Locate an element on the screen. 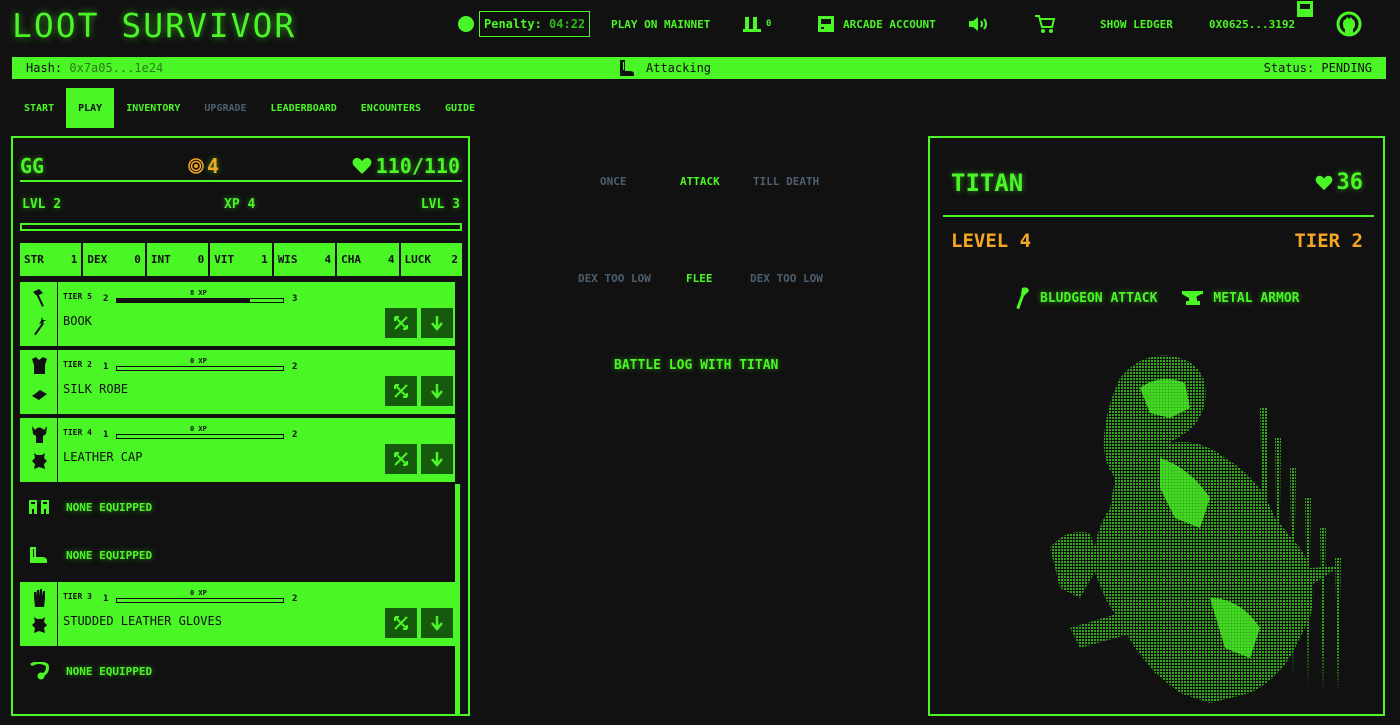 The image size is (1400, 725). sound-button is located at coordinates (979, 24).